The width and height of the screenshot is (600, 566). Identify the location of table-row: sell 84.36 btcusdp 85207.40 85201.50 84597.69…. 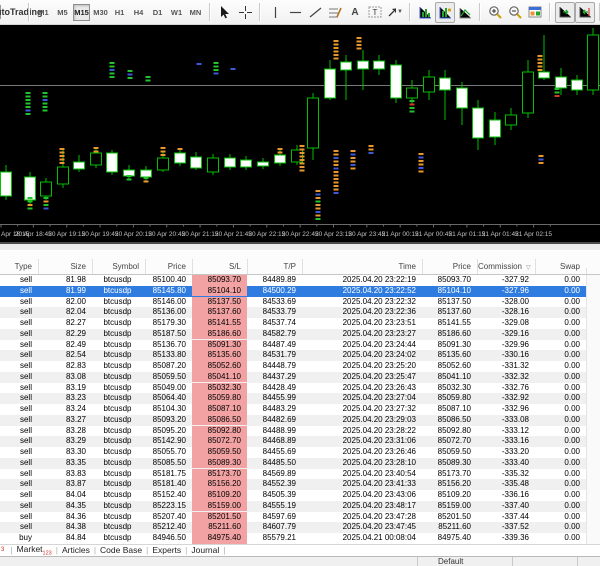
(300, 517).